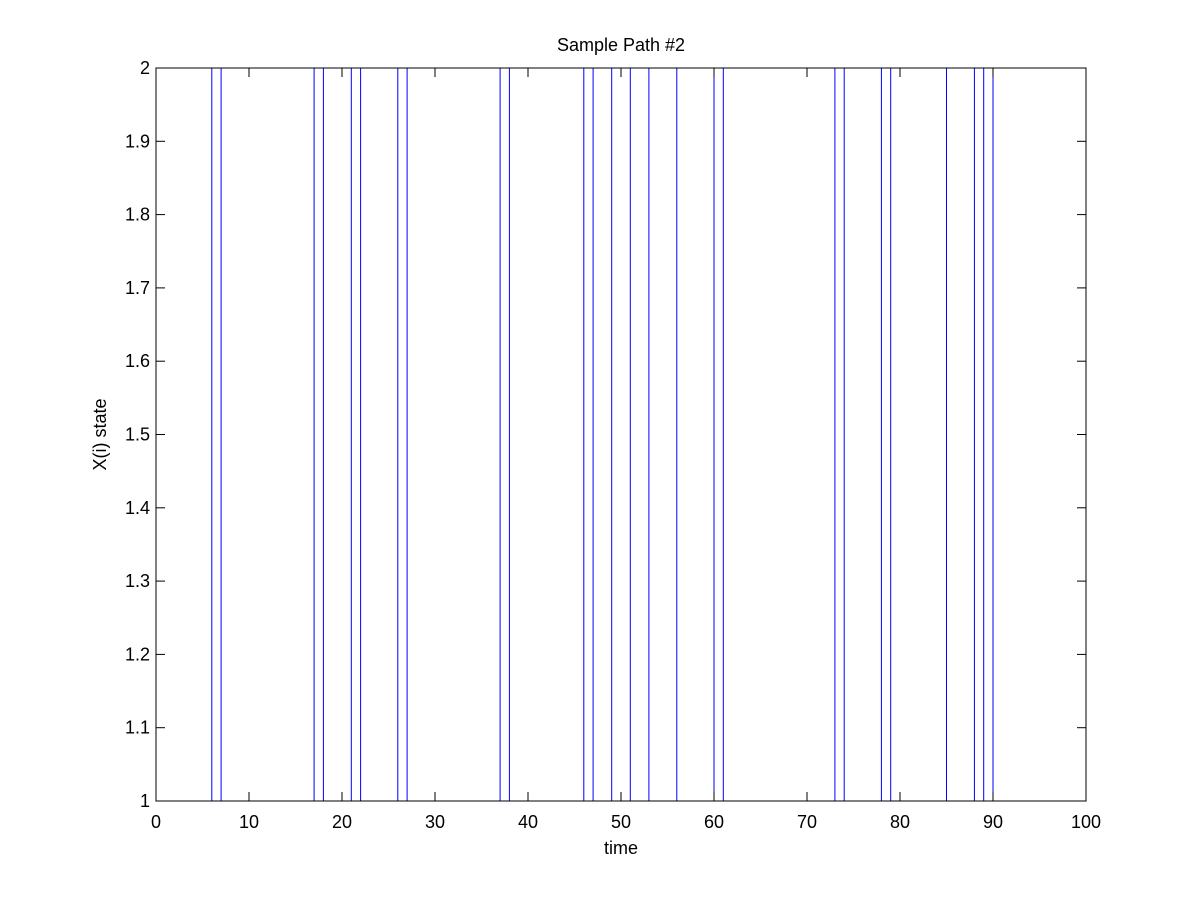 This screenshot has width=1200, height=900. I want to click on x-tick-label: 40, so click(528, 822).